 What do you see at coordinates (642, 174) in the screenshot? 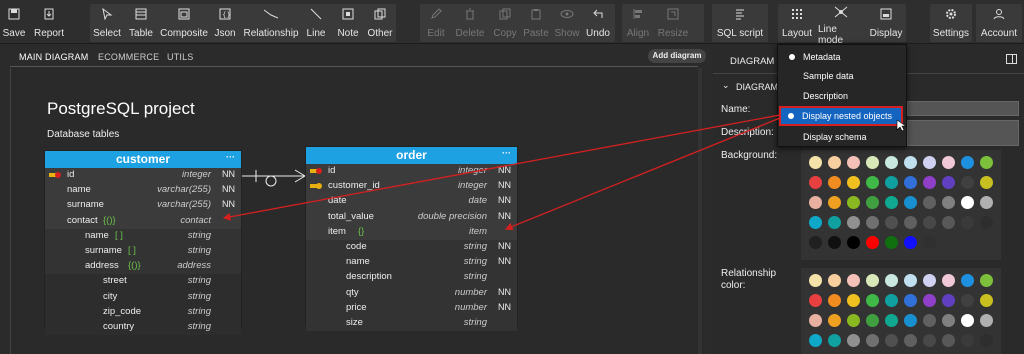
I see `annotation-arrow-item` at bounding box center [642, 174].